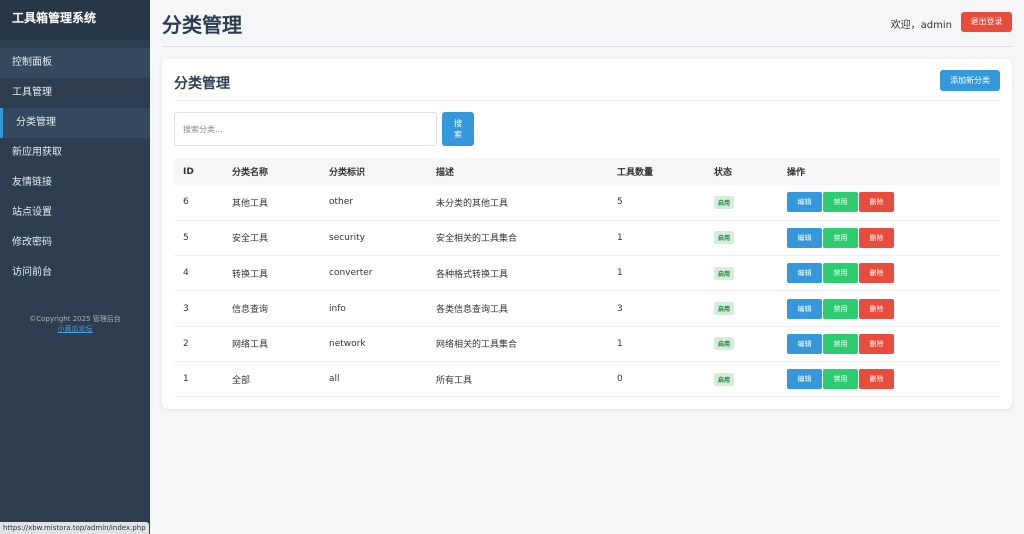 The image size is (1024, 534). I want to click on table-row: 1 全部 all 所有工具 0 启用 编辑 禁用 删除, so click(587, 379).